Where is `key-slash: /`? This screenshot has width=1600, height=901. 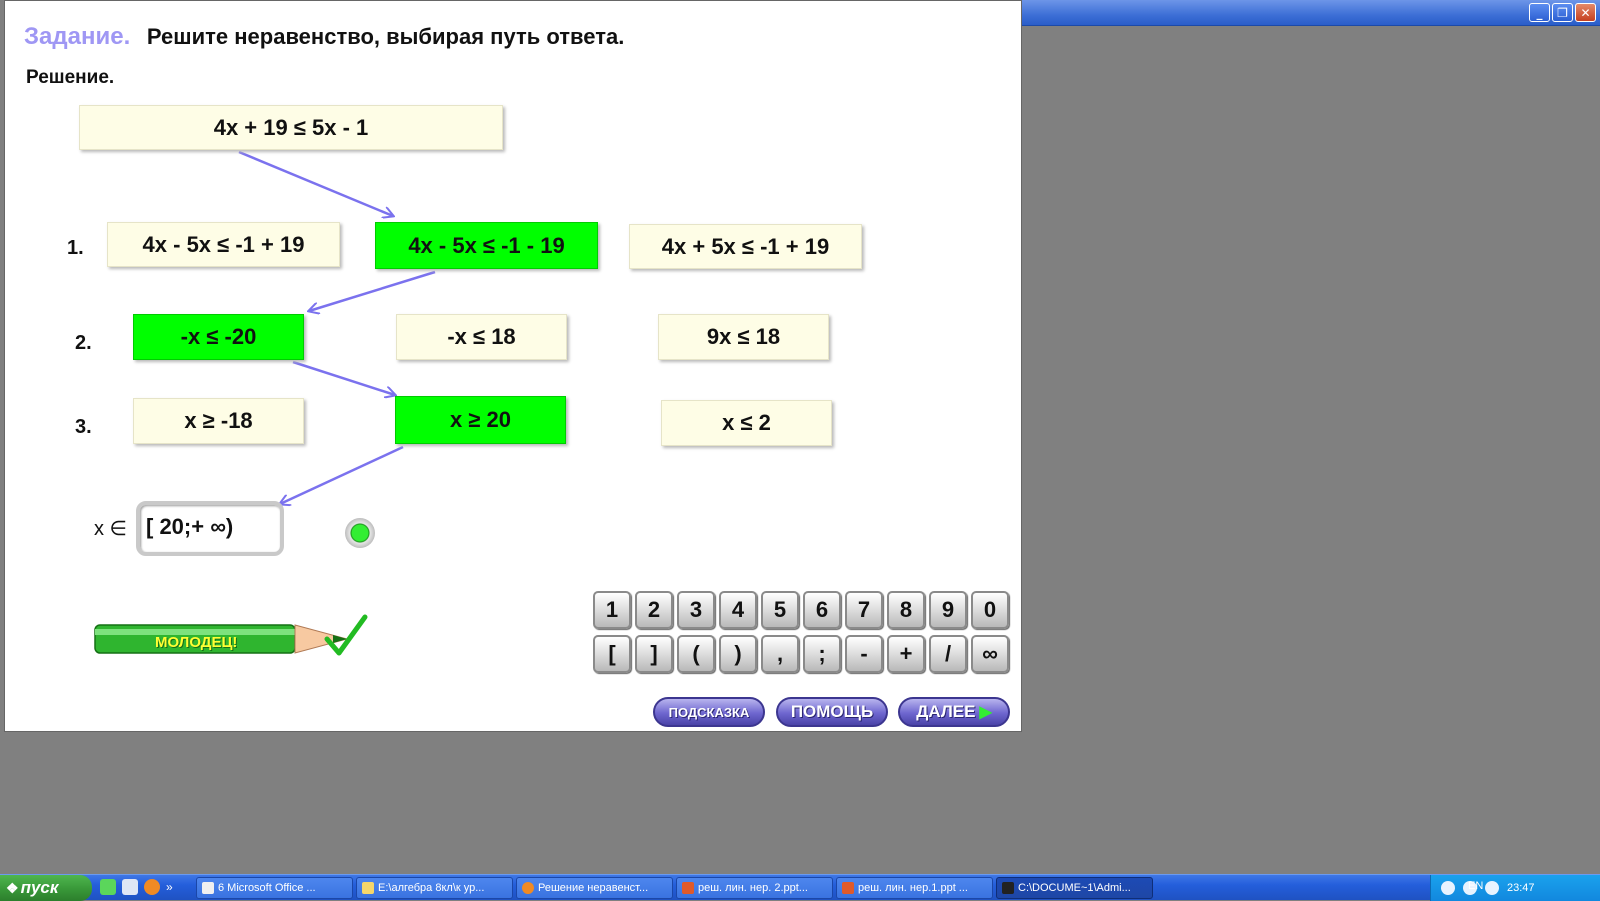
key-slash: / is located at coordinates (948, 654).